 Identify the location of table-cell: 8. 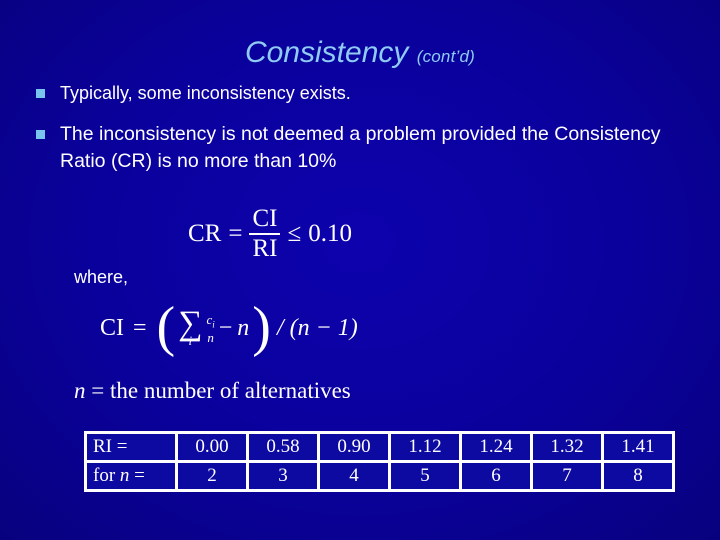
(638, 476).